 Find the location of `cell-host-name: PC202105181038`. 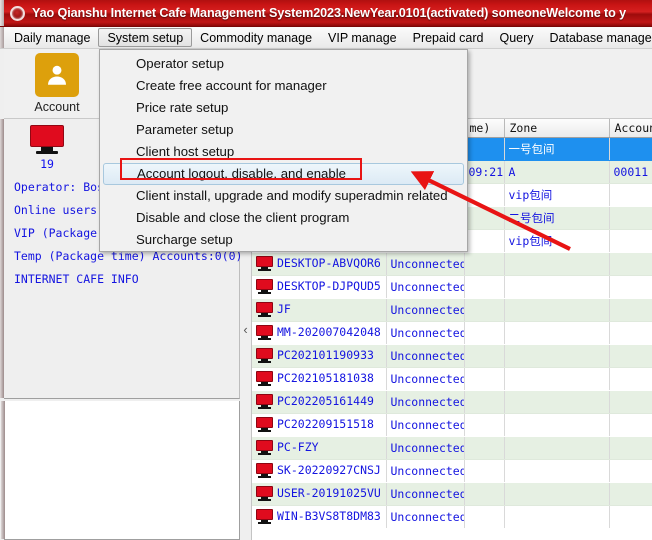

cell-host-name: PC202105181038 is located at coordinates (319, 379).